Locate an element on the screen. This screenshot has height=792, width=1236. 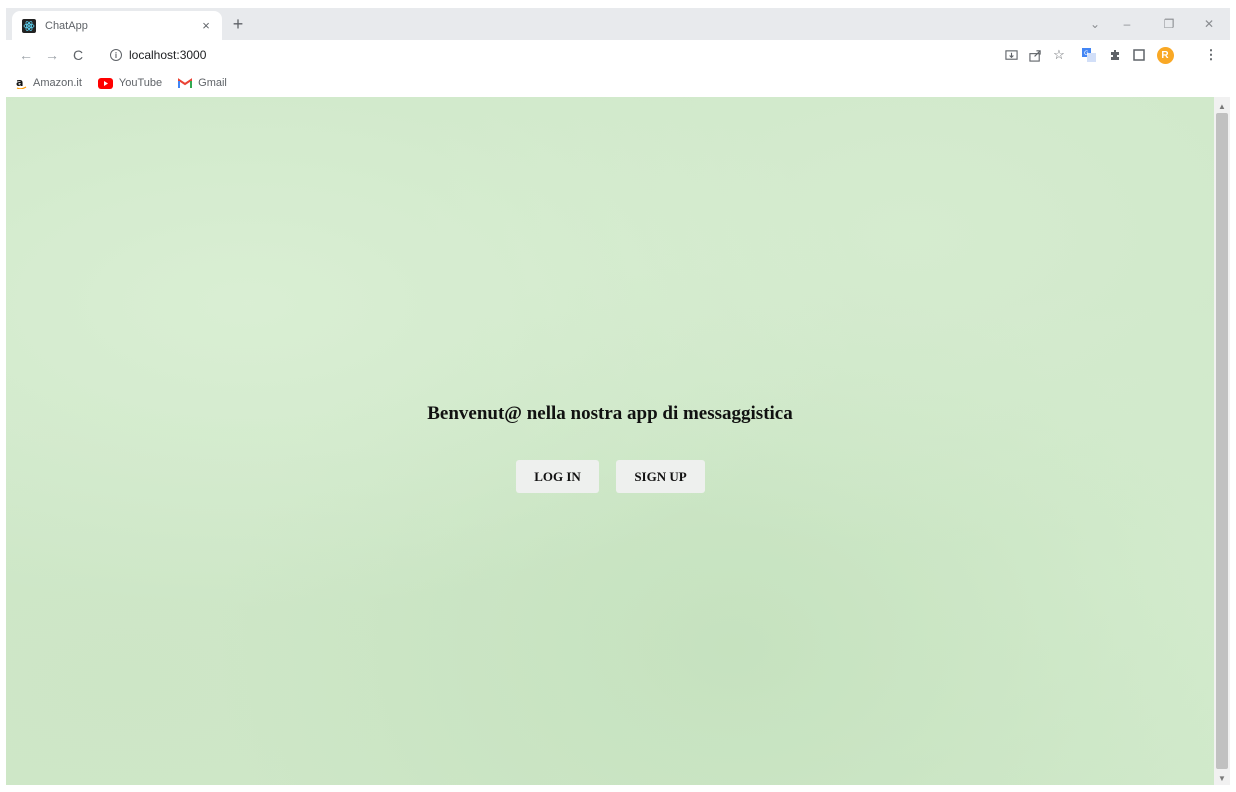
forward-icon: → is located at coordinates (52, 55).